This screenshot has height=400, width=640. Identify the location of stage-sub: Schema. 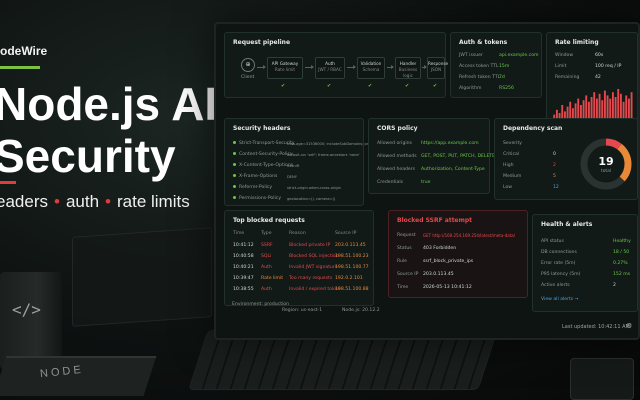
(371, 69).